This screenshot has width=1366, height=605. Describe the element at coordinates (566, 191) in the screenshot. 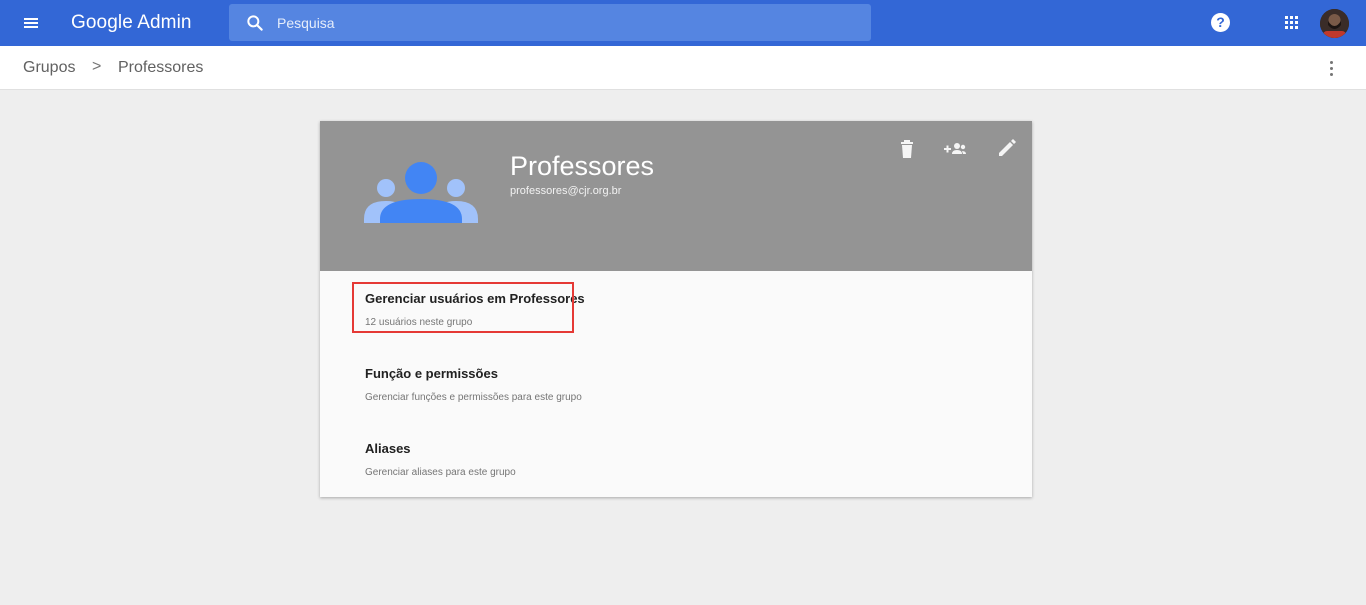

I see `group-email: professores@cjr.org.br` at that location.